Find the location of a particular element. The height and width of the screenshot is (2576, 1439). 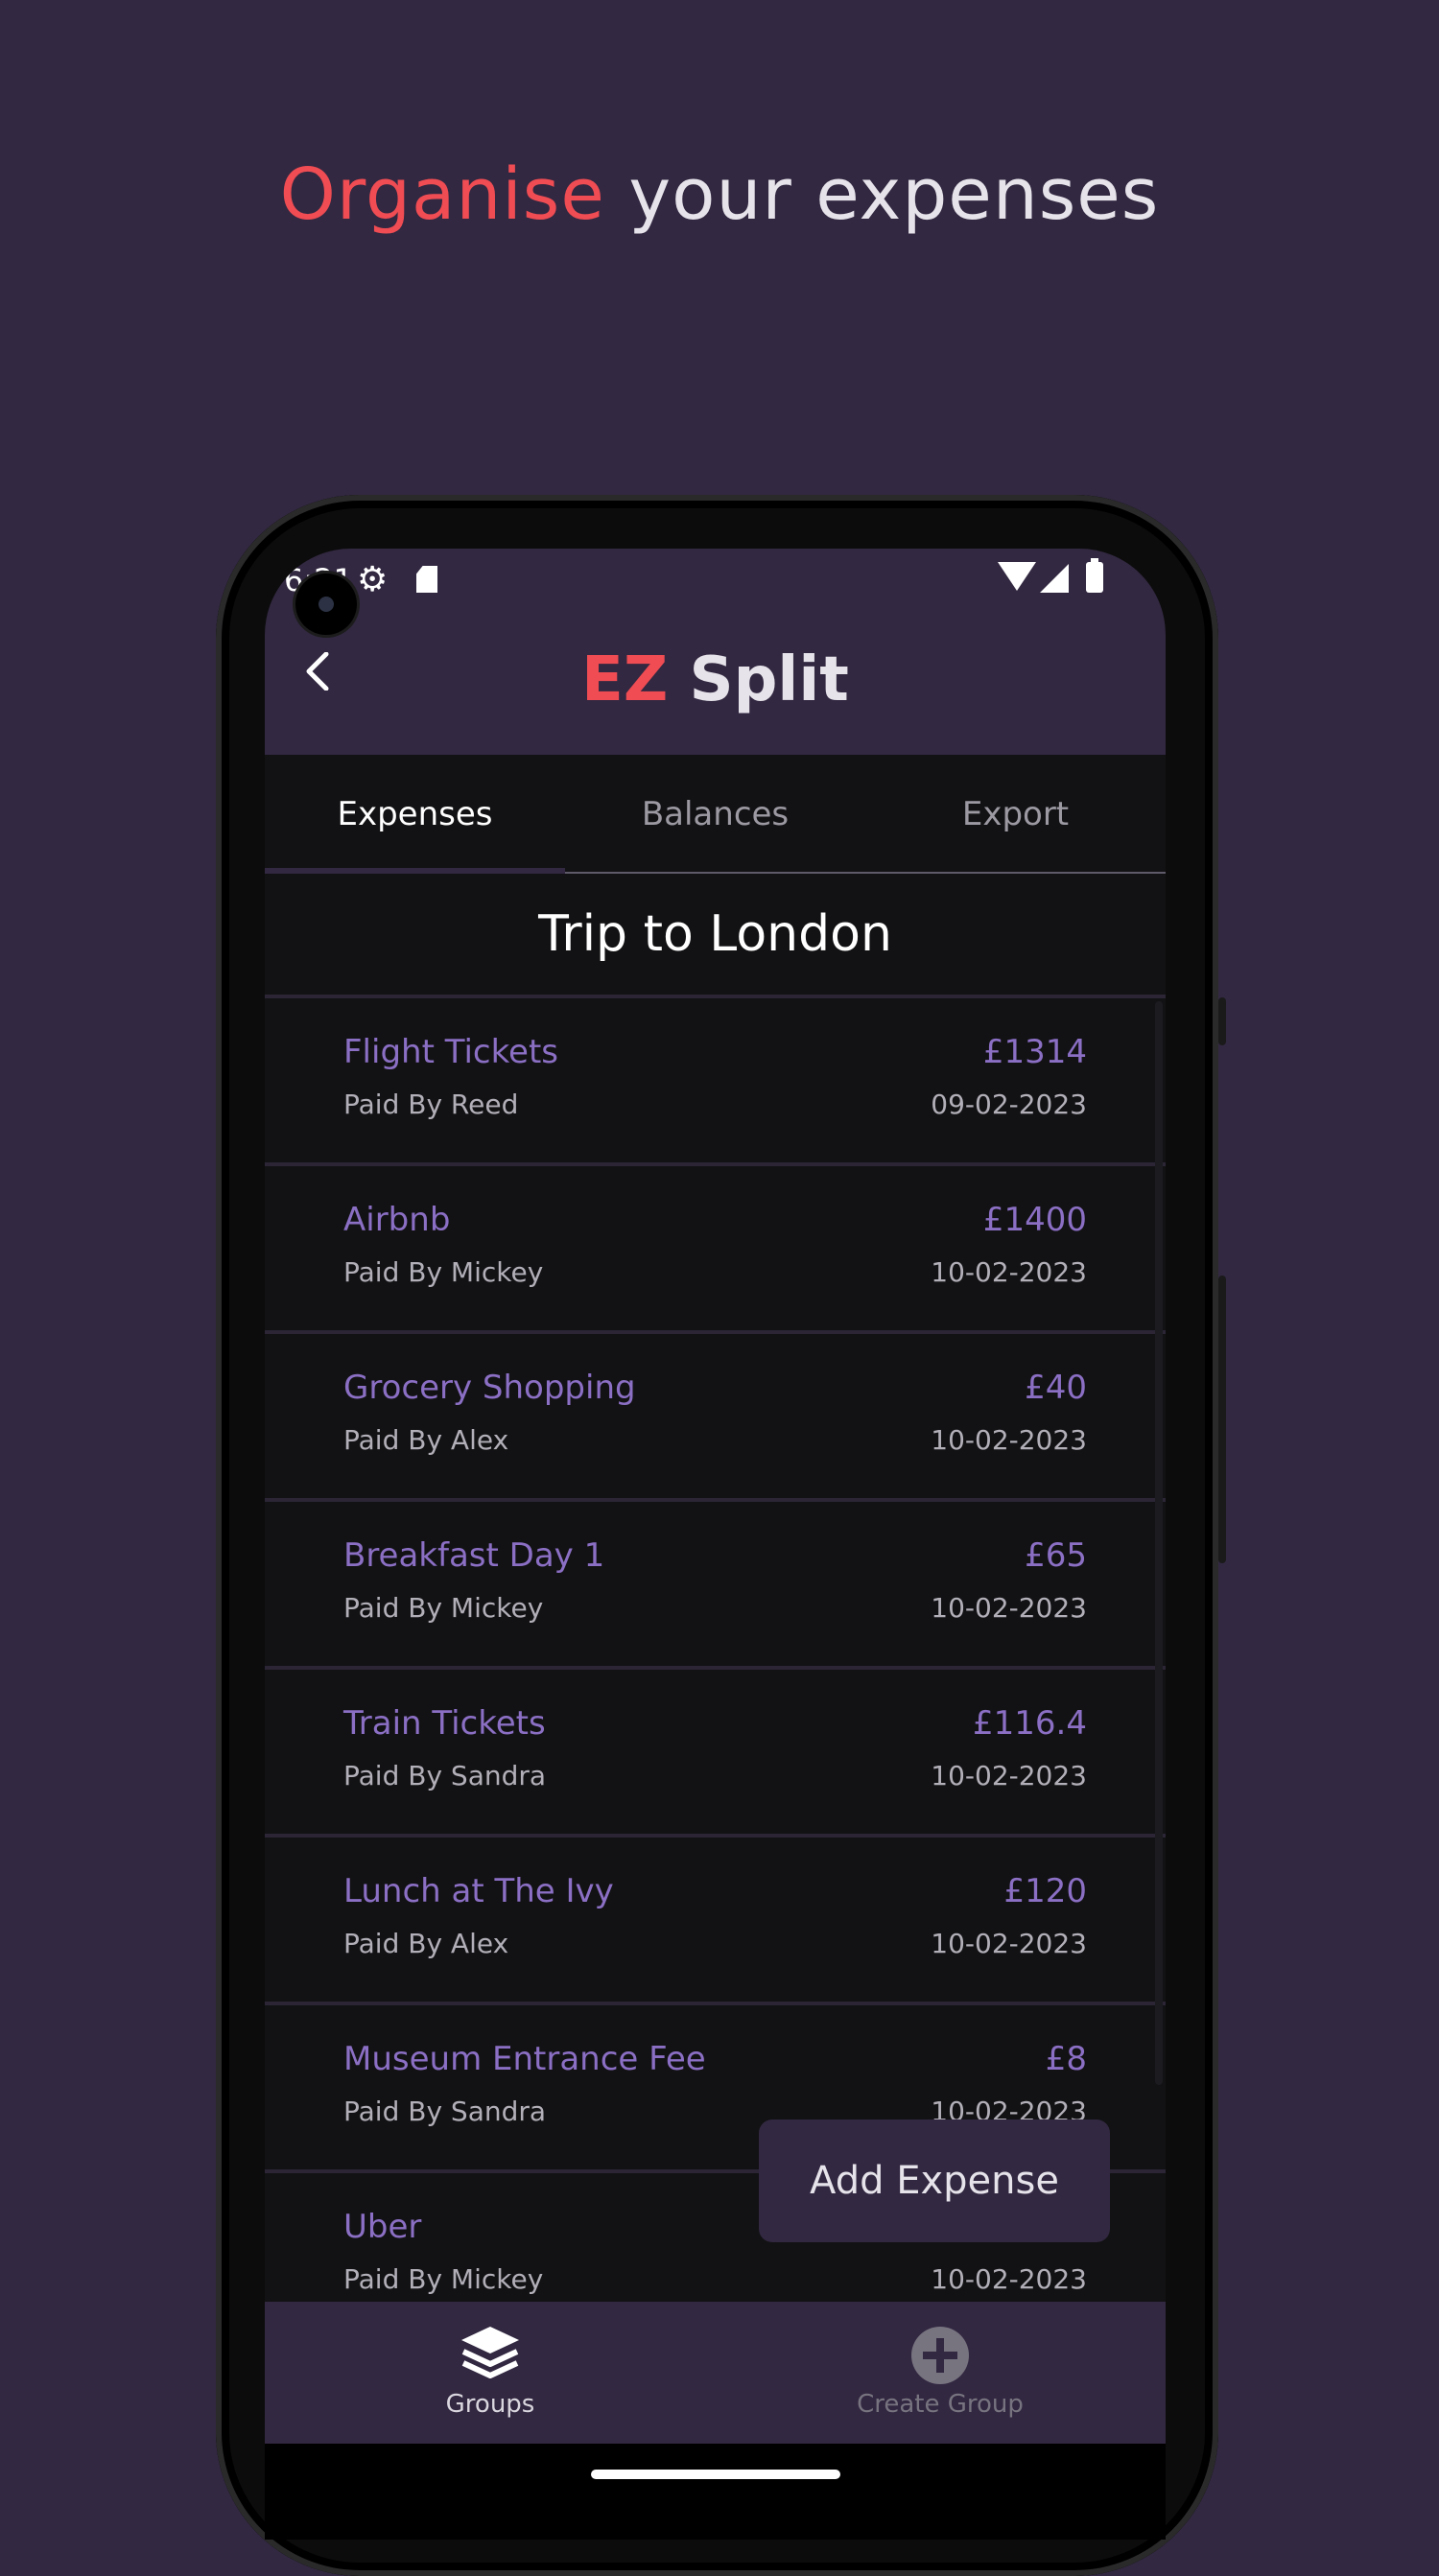

battery-icon is located at coordinates (1094, 575).